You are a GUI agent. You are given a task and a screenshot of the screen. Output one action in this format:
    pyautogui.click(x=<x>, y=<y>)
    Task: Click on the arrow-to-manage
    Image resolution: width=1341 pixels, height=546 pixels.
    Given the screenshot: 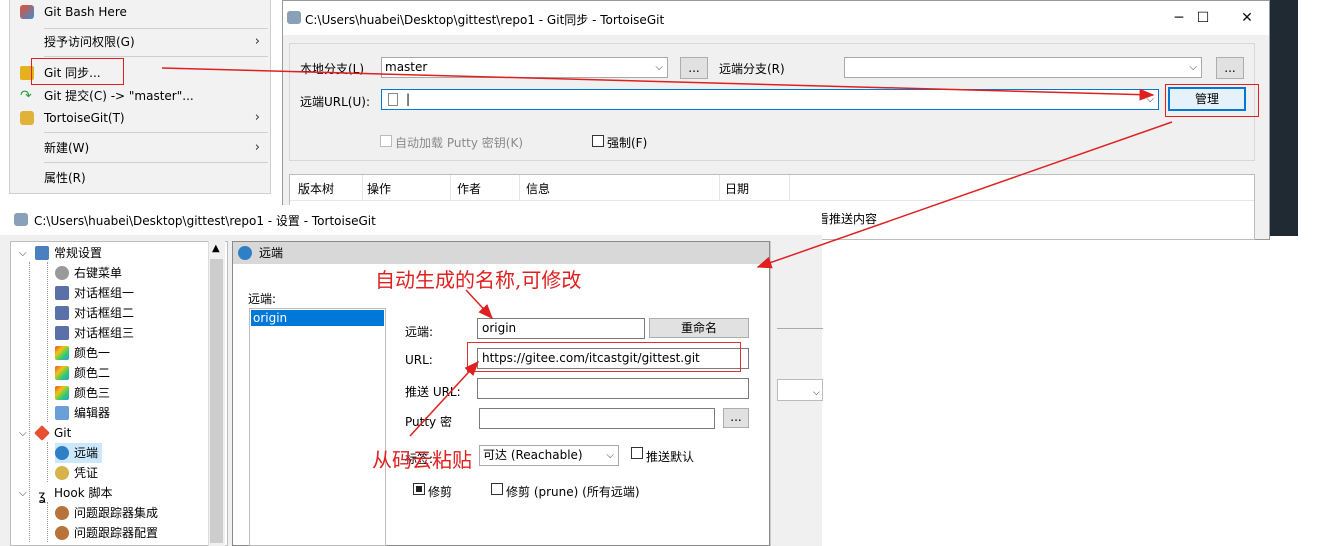 What is the action you would take?
    pyautogui.click(x=964, y=195)
    